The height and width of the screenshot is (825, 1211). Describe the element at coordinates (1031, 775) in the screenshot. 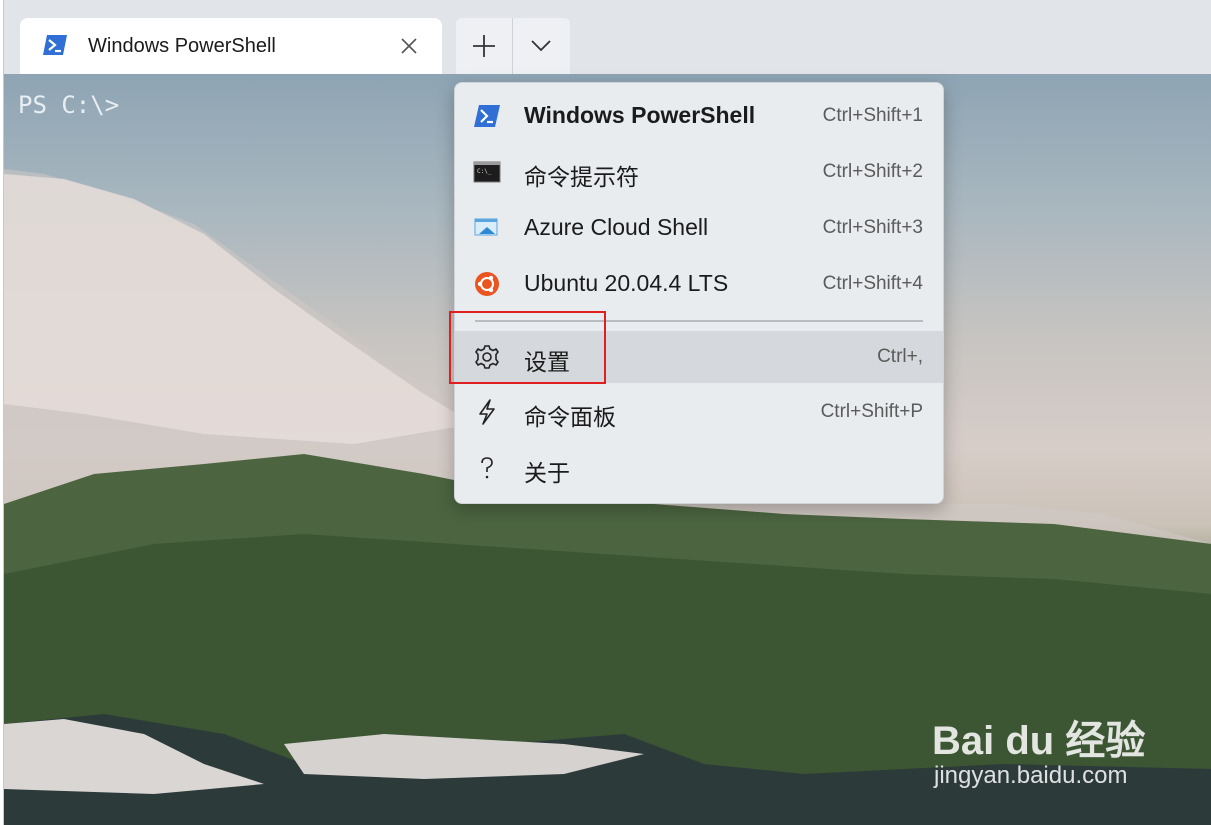

I see `watermark-url: jingyan.baidu.com` at that location.